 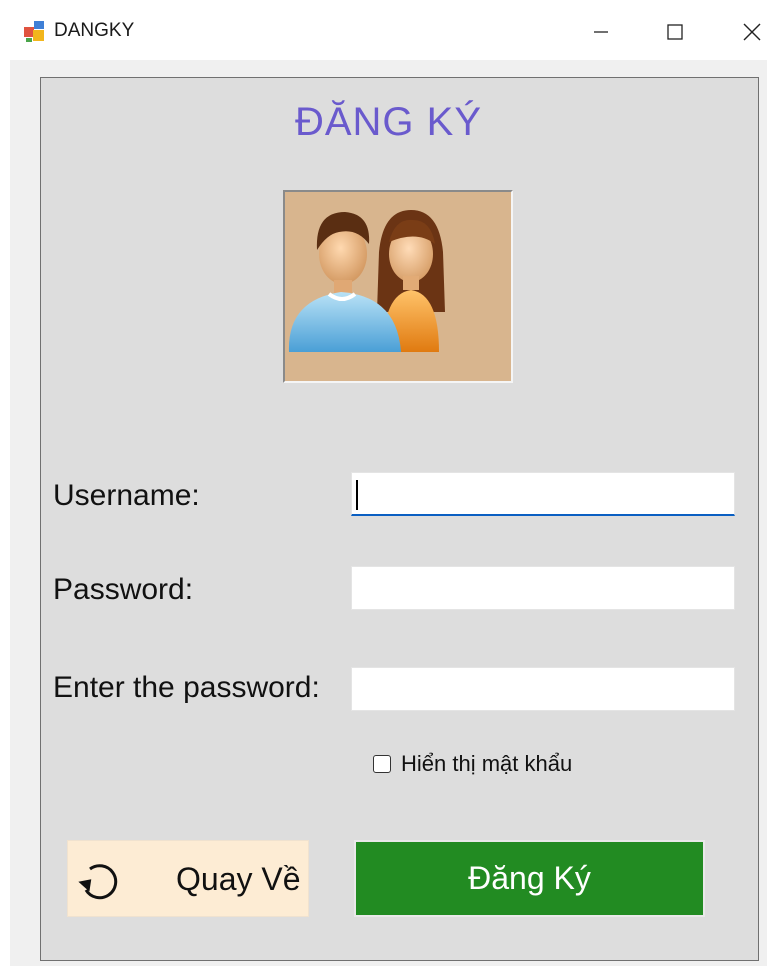 I want to click on undo-icon, so click(x=98, y=882).